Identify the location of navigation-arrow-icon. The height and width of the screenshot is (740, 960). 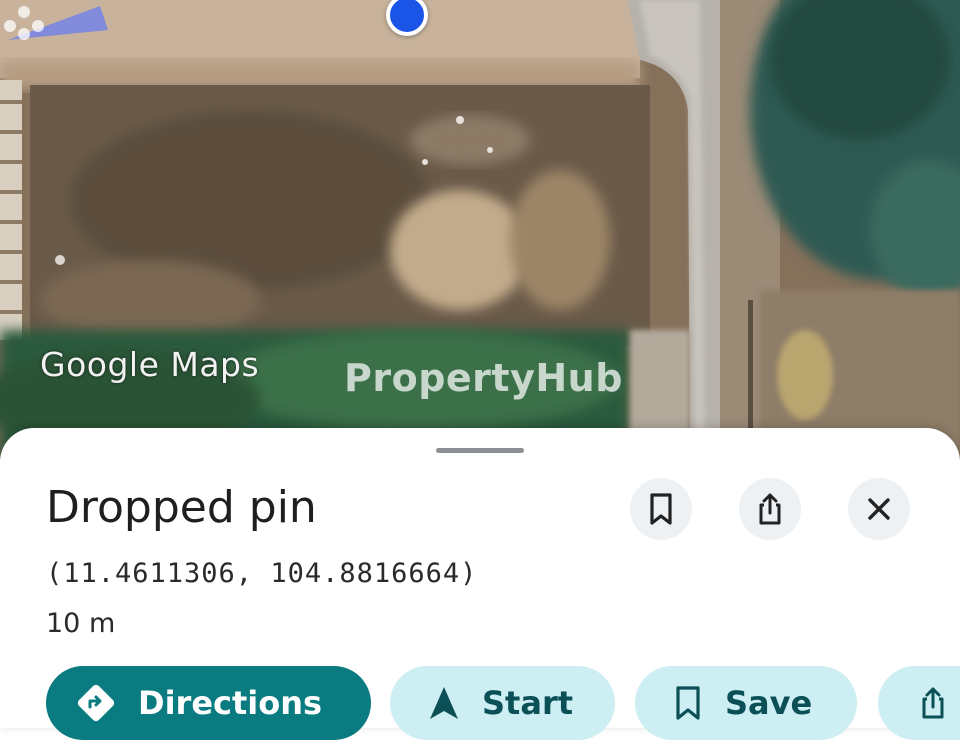
(444, 703).